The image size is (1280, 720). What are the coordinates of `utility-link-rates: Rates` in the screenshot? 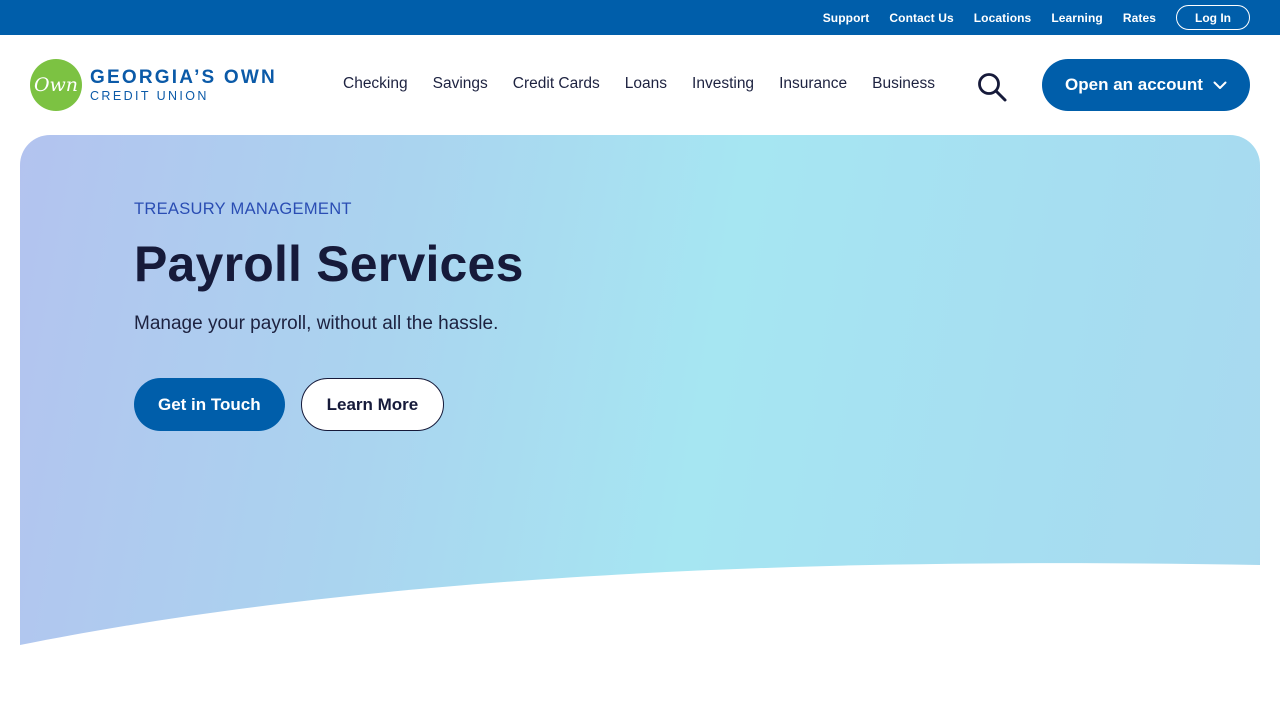 It's located at (1139, 18).